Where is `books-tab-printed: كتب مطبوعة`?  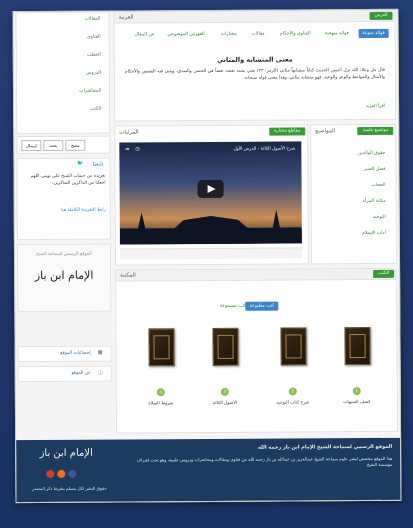 books-tab-printed: كتب مطبوعة is located at coordinates (262, 306).